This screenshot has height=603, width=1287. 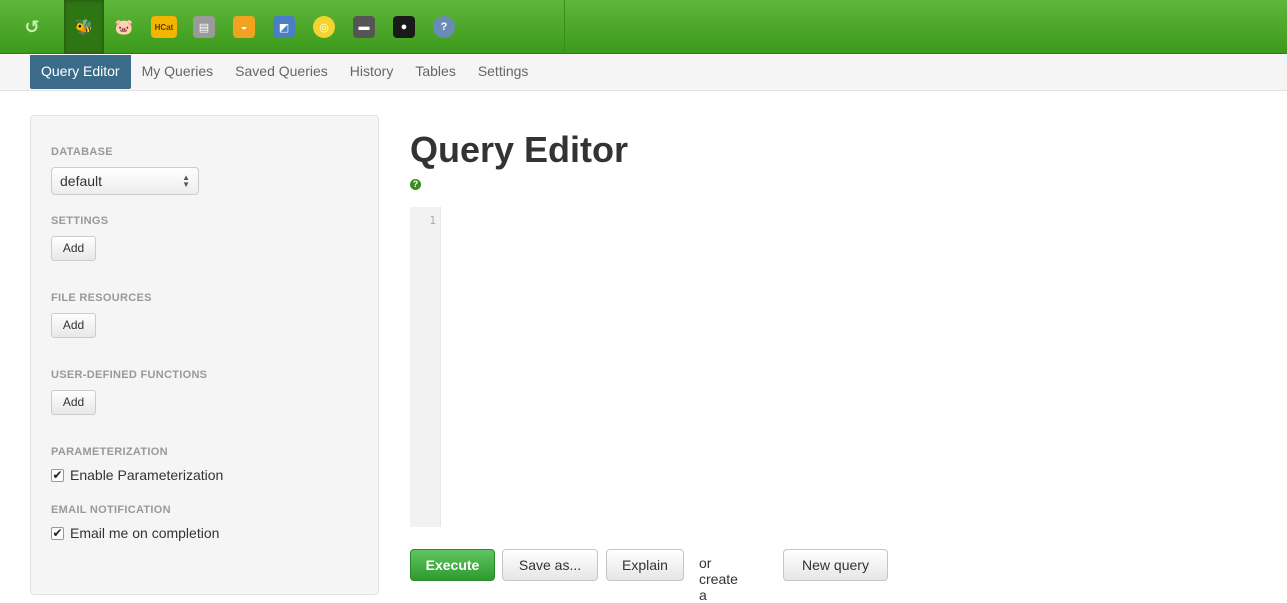 I want to click on app-file-browser-button: ▤, so click(x=204, y=27).